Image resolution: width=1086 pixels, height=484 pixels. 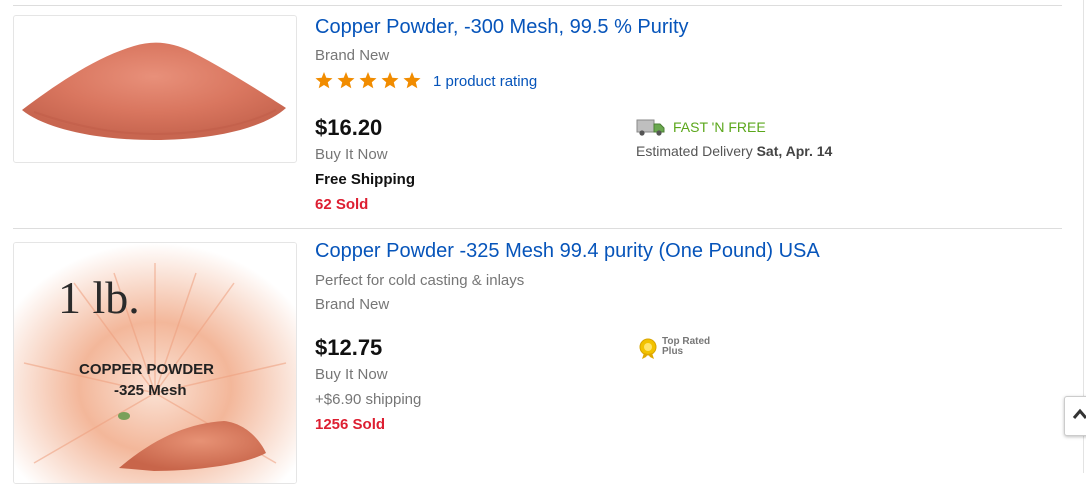 I want to click on estimated-delivery: Estimated Delivery Sat, Apr. 14, so click(x=734, y=151).